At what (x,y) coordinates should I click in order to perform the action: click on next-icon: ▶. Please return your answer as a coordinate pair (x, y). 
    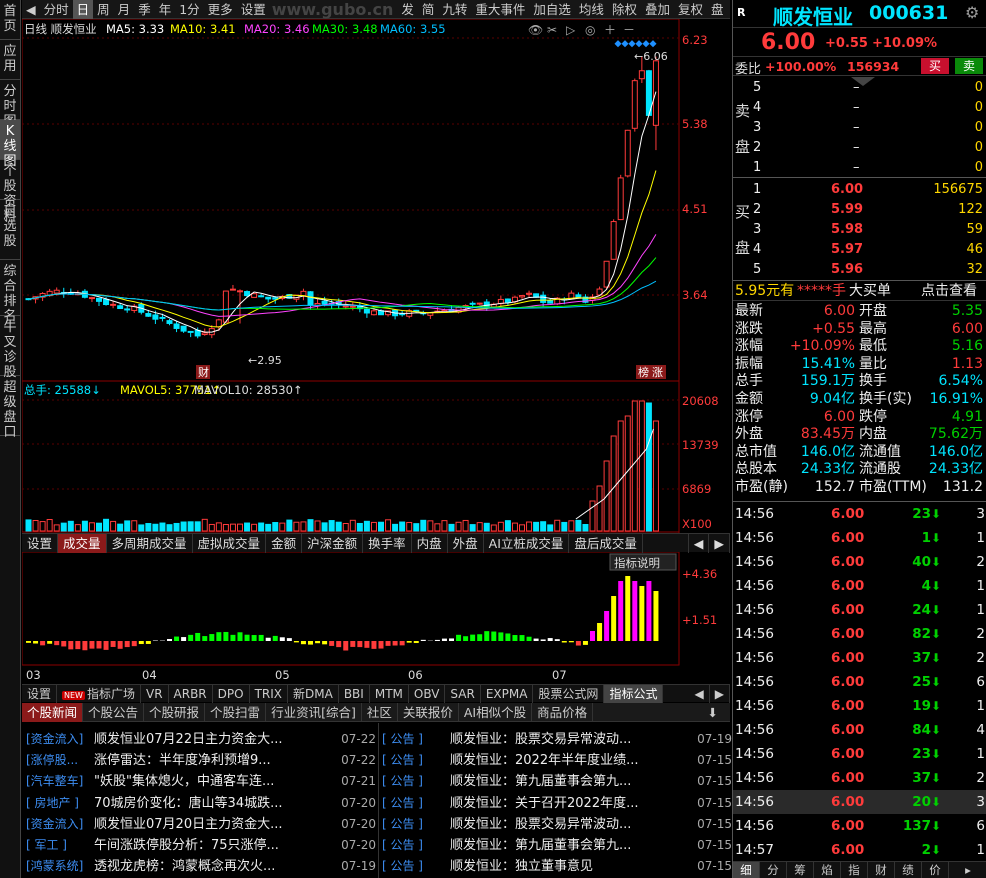
    Looking at the image, I should click on (720, 693).